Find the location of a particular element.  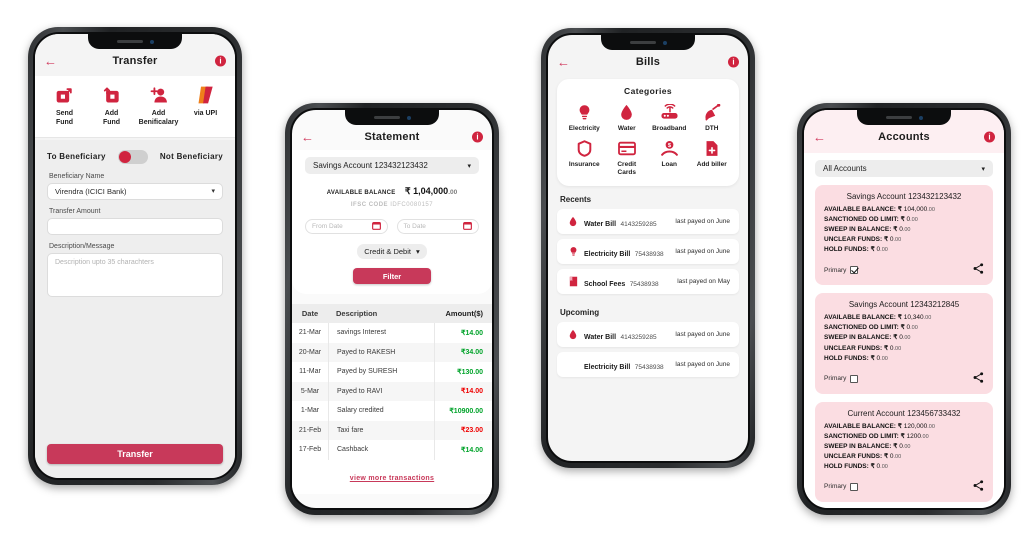

bill-number: 75438938 is located at coordinates (649, 367).